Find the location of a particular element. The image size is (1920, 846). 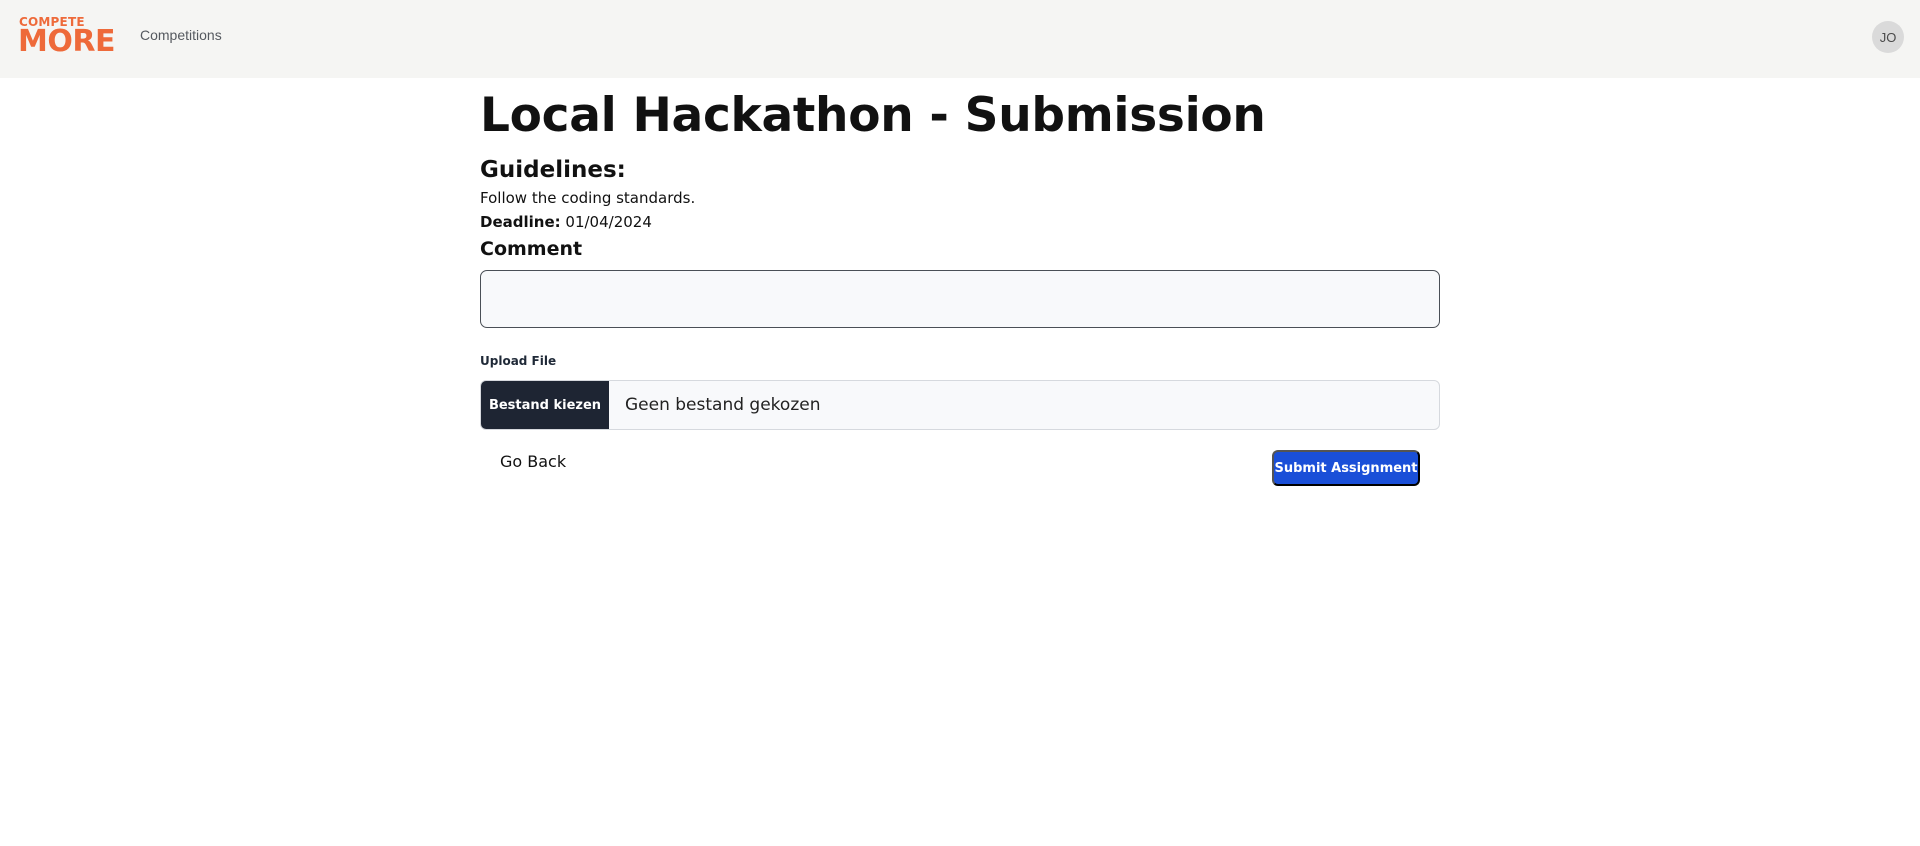

nav-link-competitions: Competitions is located at coordinates (181, 35).